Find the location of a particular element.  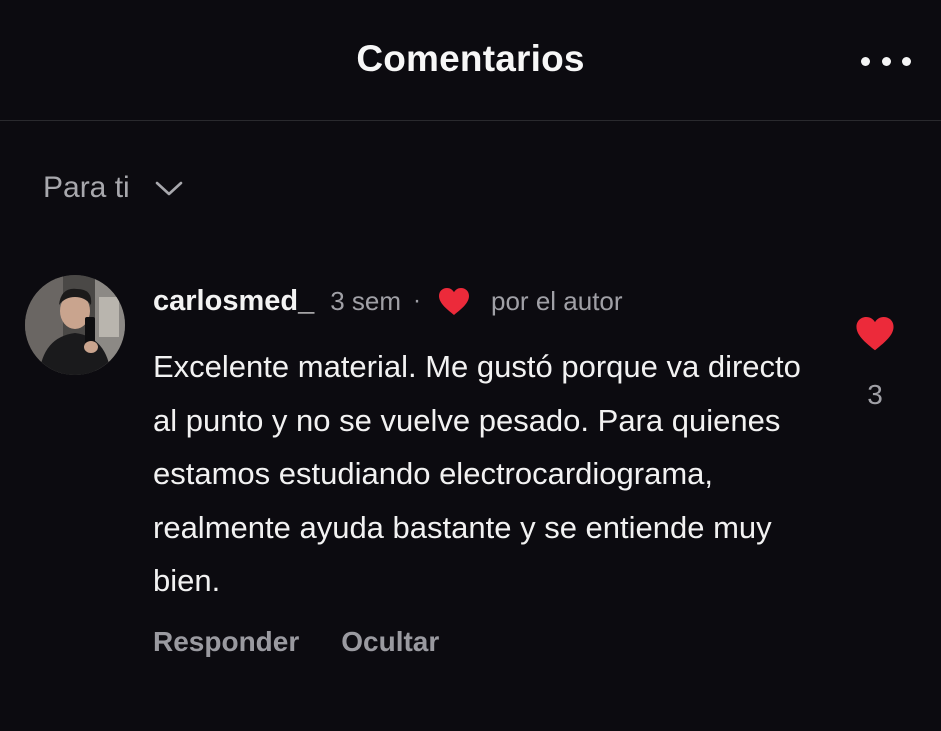

avatar is located at coordinates (75, 325).